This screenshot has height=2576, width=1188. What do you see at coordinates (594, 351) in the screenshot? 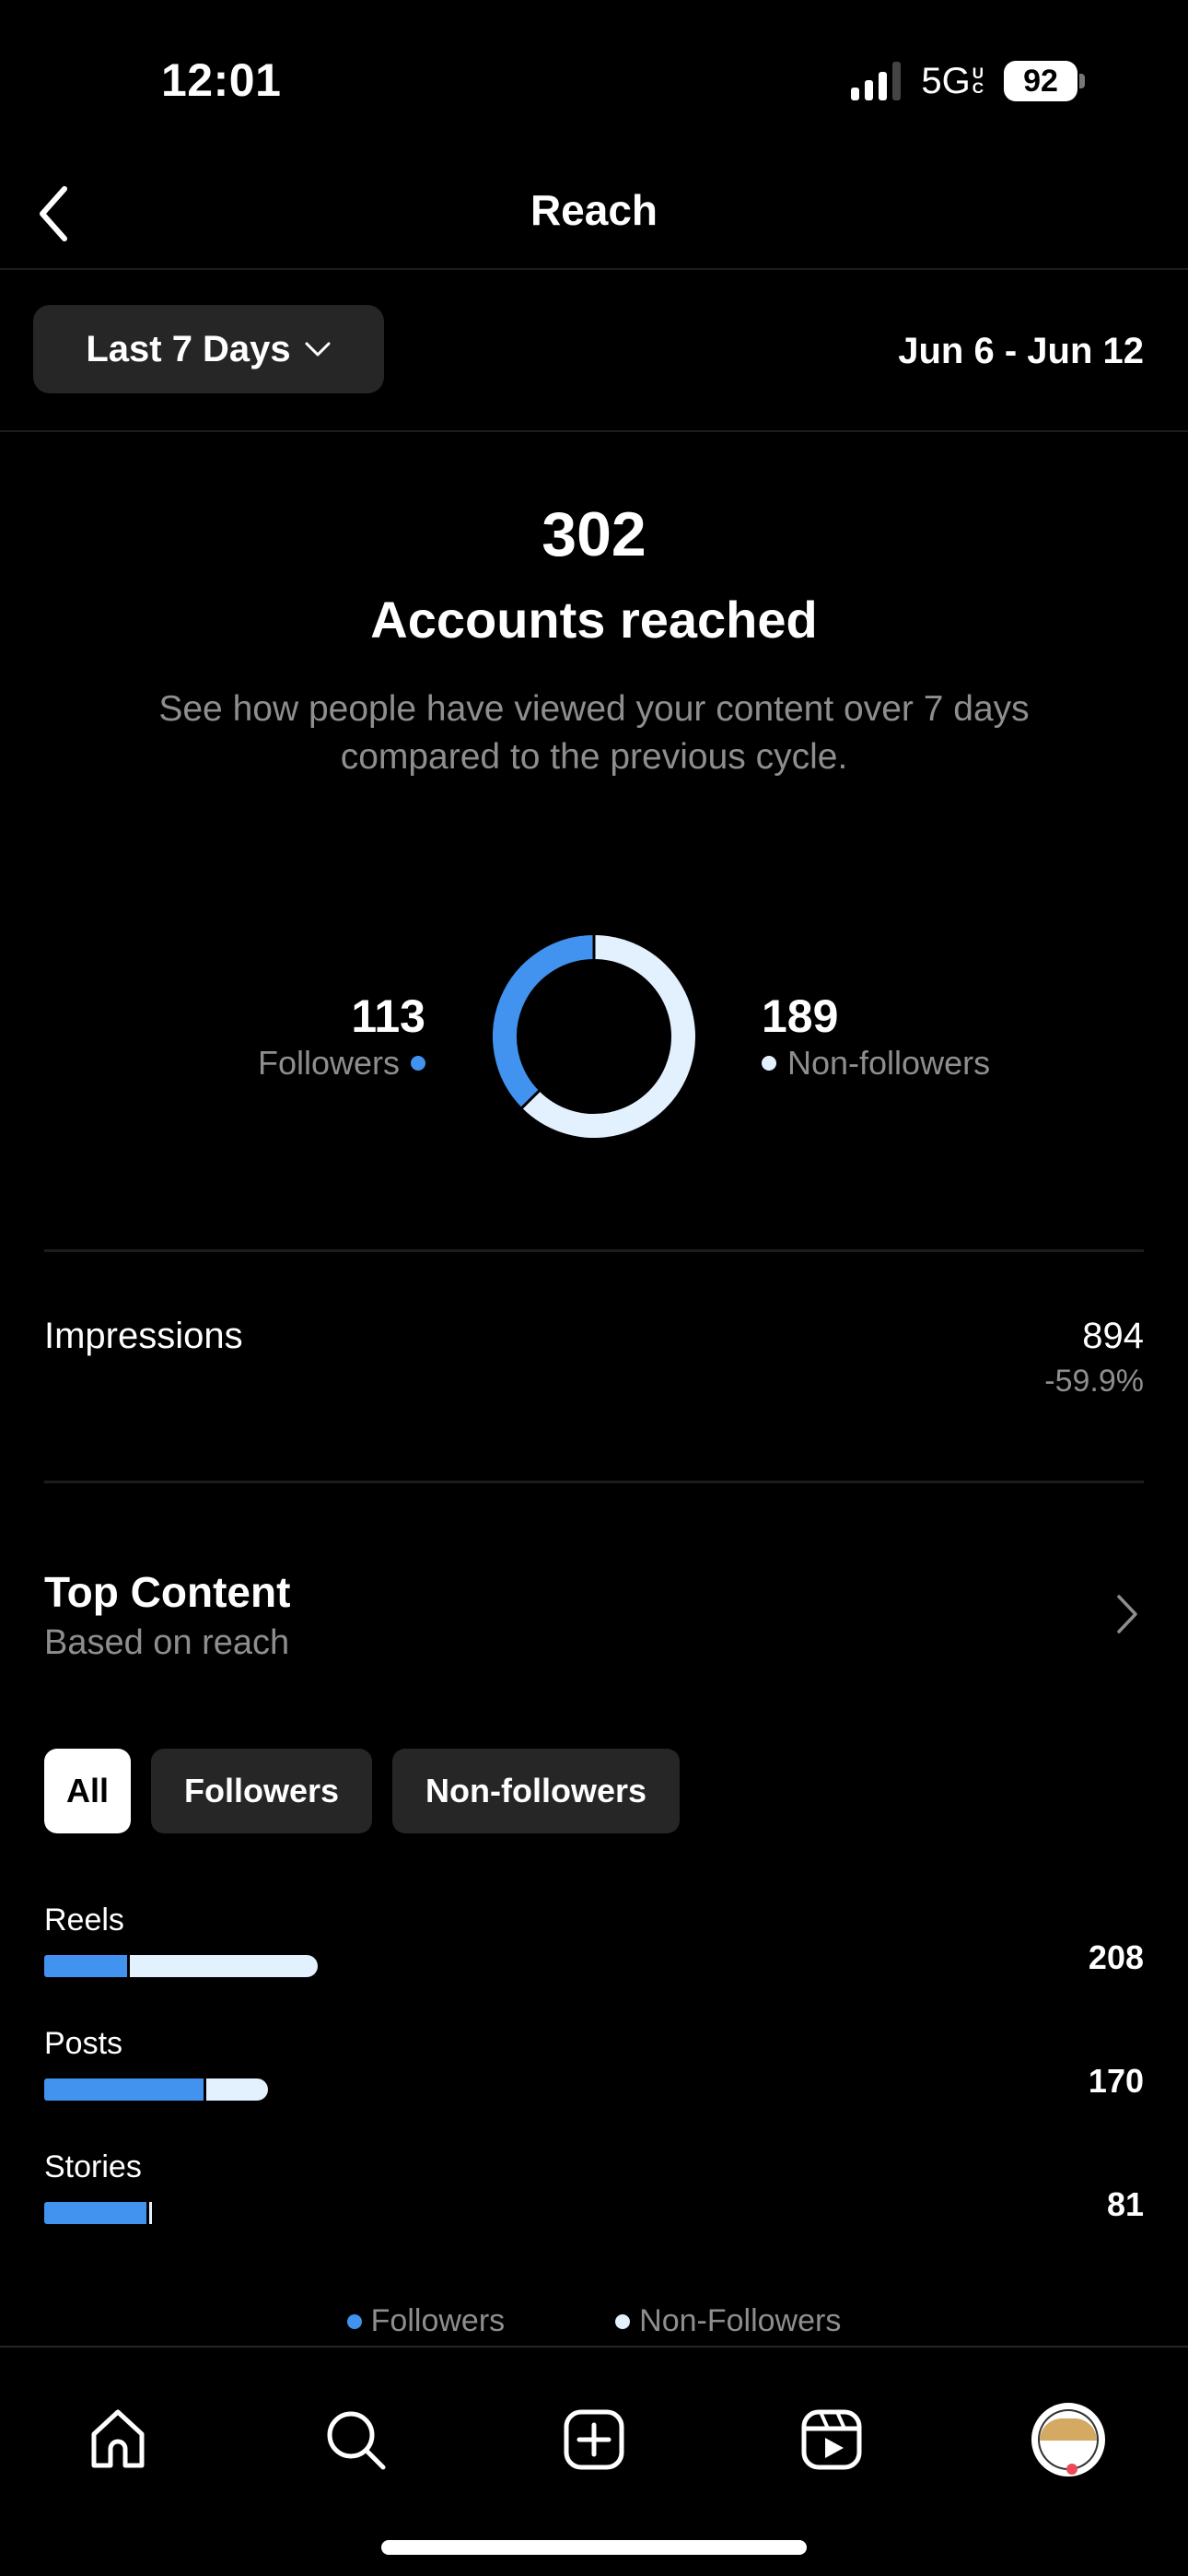
I see `filter-row: Last 7 Days Jun 6 - Jun 12` at bounding box center [594, 351].